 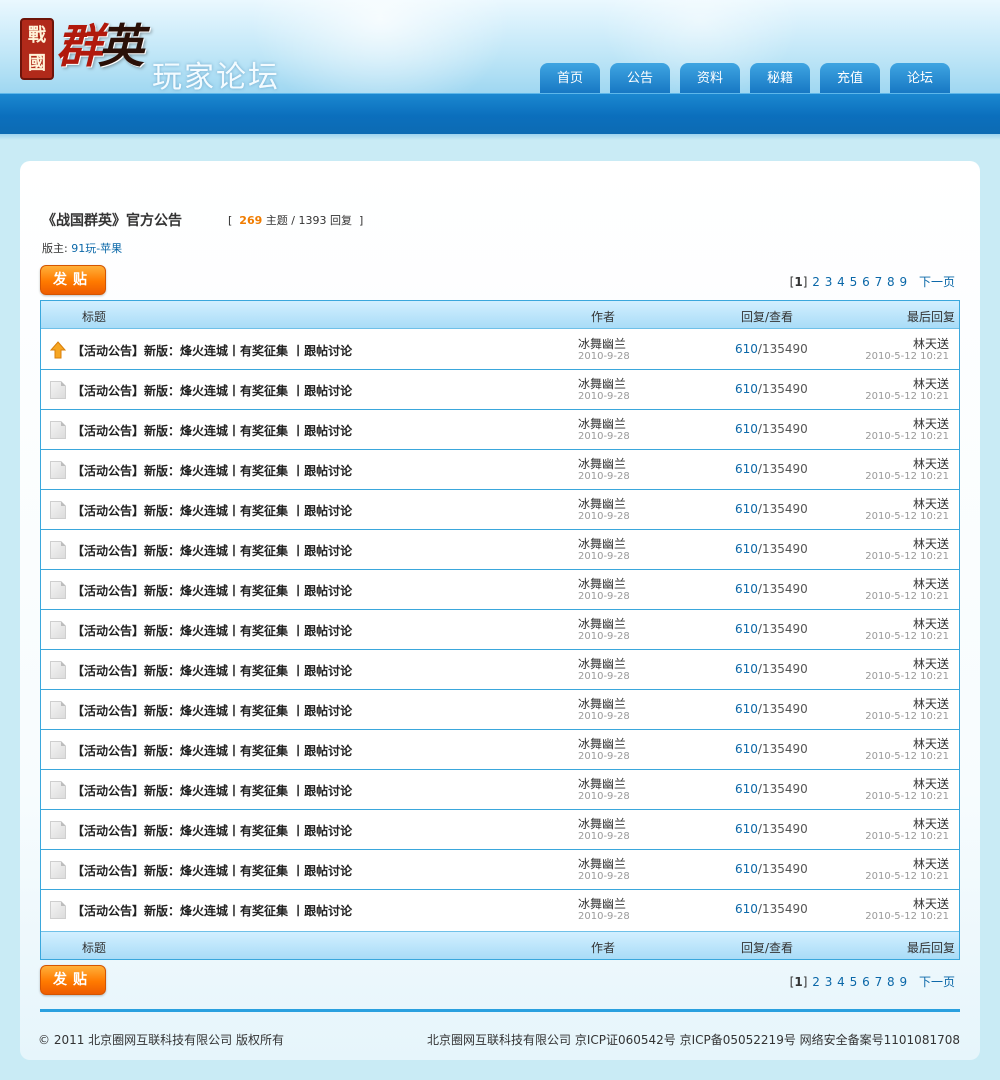 What do you see at coordinates (570, 78) in the screenshot?
I see `nav-home: 首页` at bounding box center [570, 78].